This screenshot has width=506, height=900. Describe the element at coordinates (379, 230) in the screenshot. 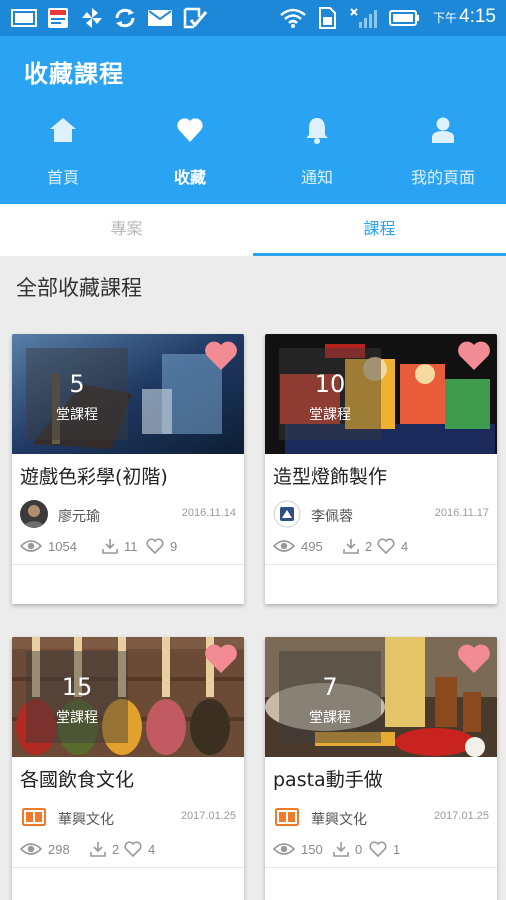

I see `tab-courses: 課程` at that location.